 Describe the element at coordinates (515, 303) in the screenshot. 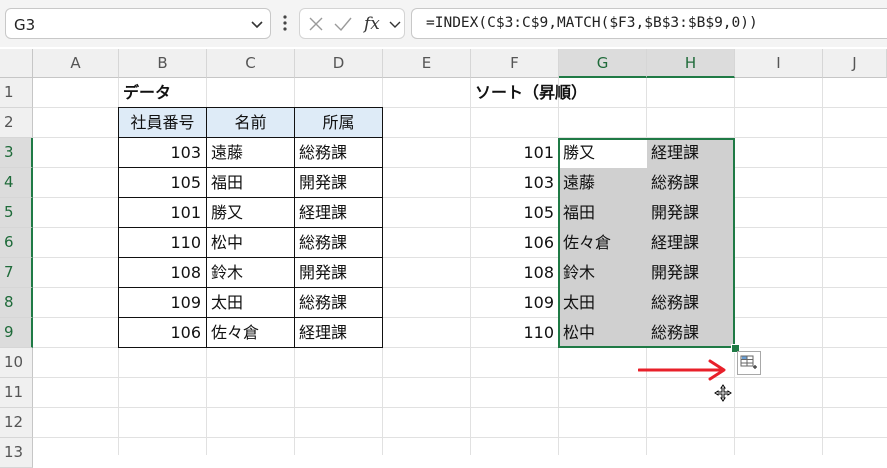

I see `sorted-cell-id: 109` at that location.